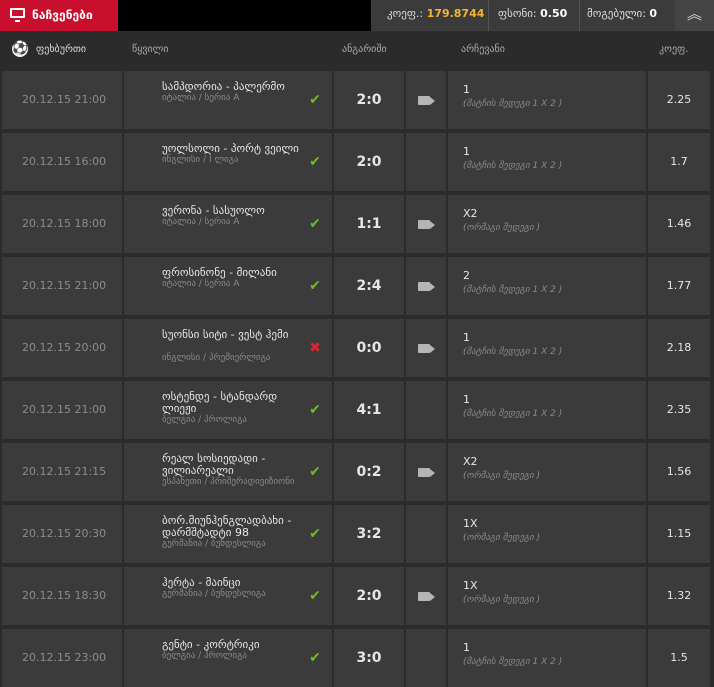 This screenshot has height=687, width=714. Describe the element at coordinates (213, 210) in the screenshot. I see `match-teams: ვერონა - სასუოლო` at that location.